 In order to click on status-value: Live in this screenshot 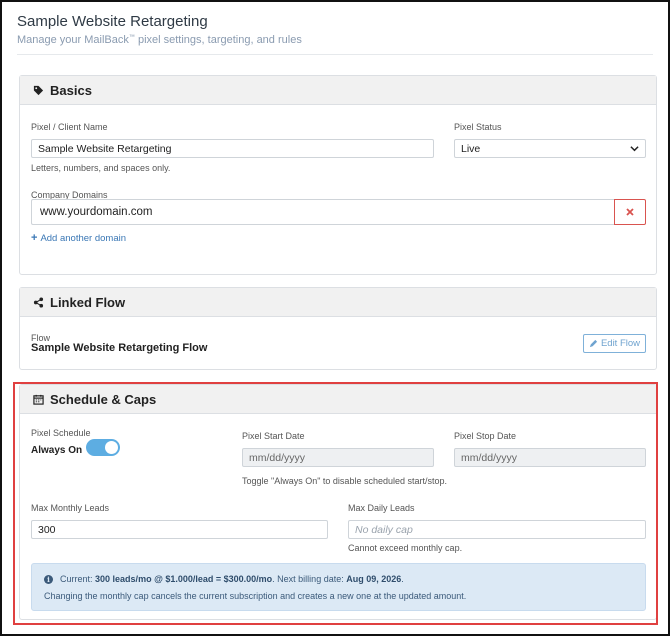, I will do `click(471, 148)`.